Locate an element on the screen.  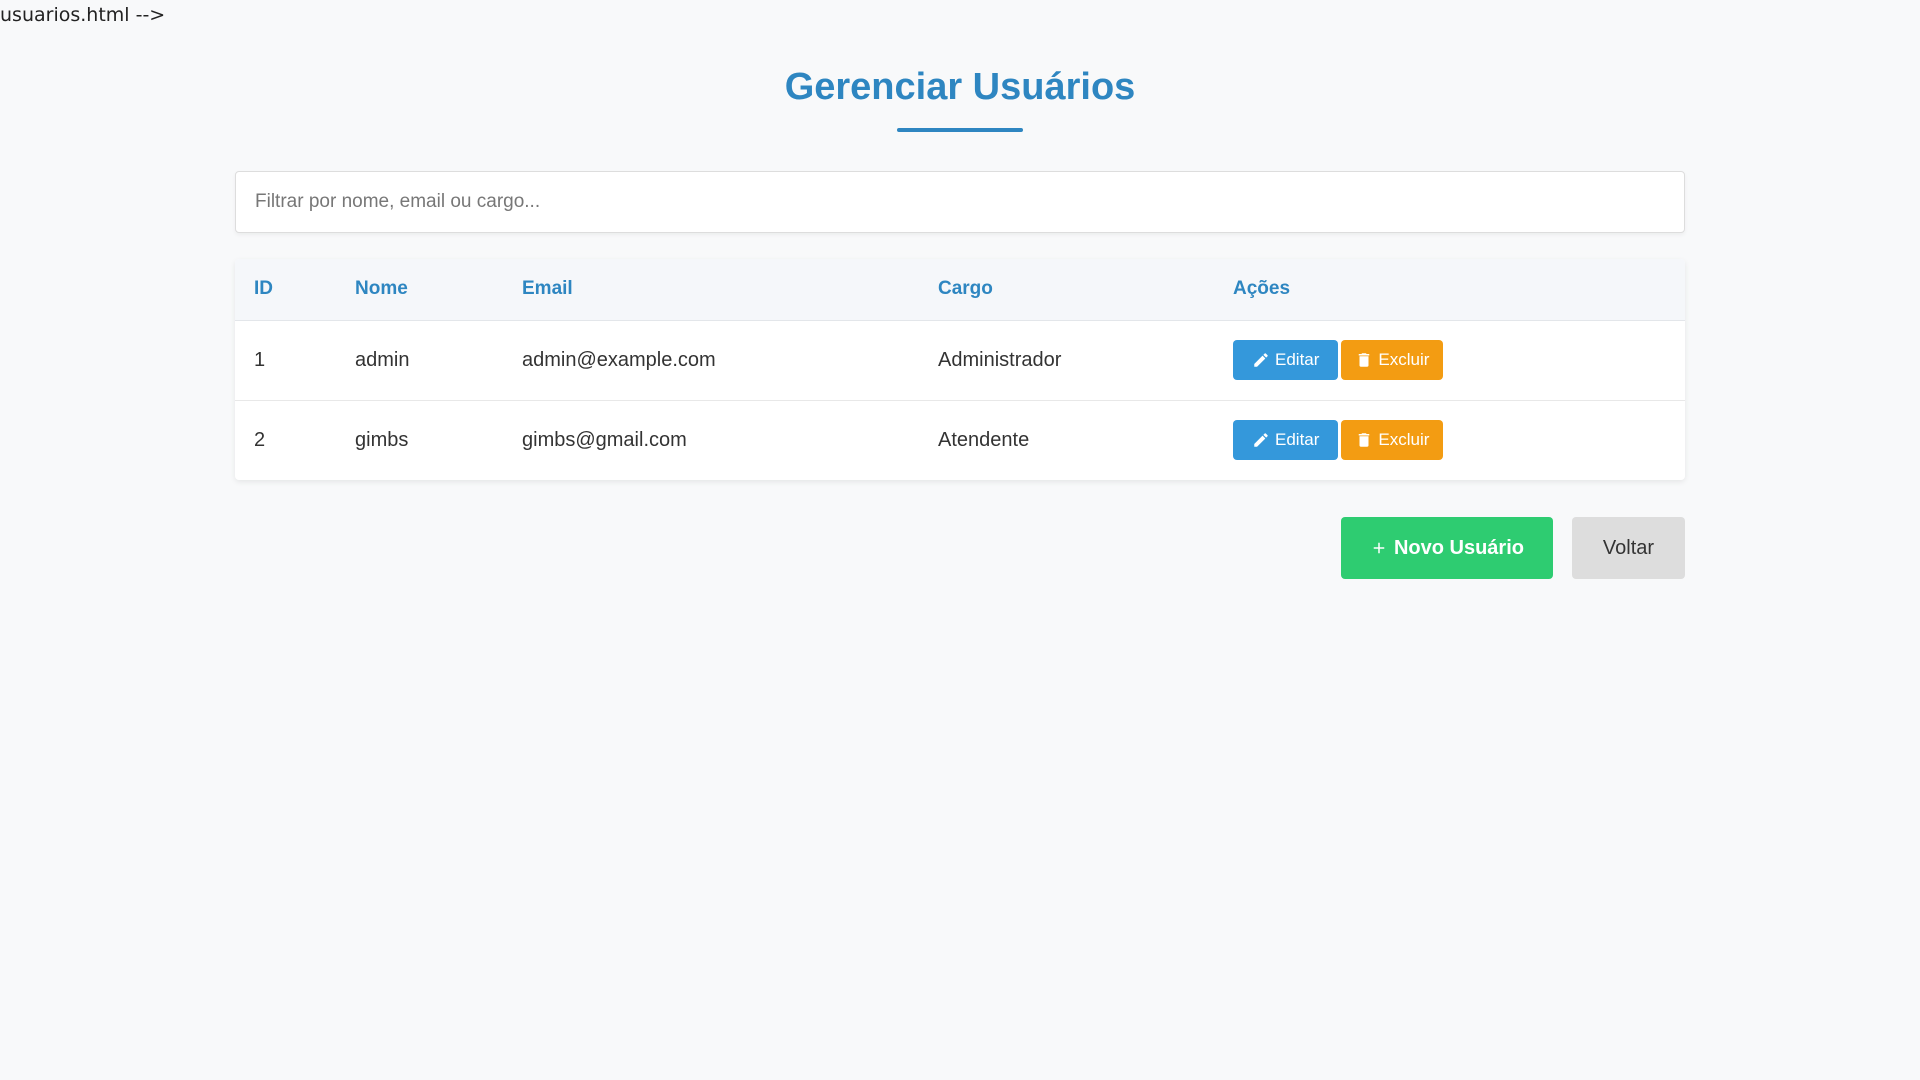
table-header-row: ID Nome Email Cargo Ações is located at coordinates (960, 290).